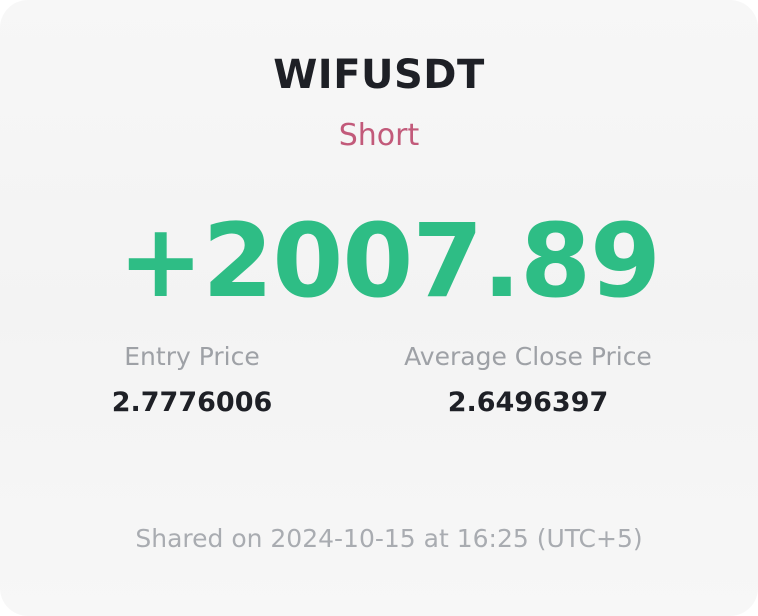 This screenshot has height=616, width=758. Describe the element at coordinates (379, 75) in the screenshot. I see `trading-pair-title: WIFUSDT` at that location.